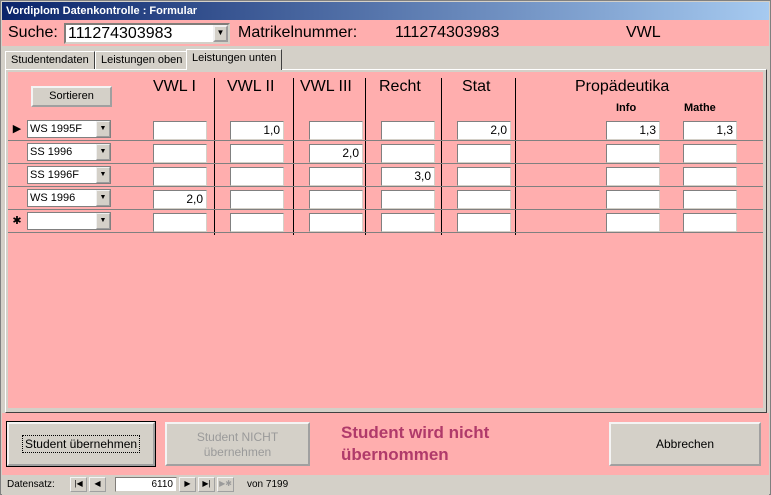  Describe the element at coordinates (54, 175) in the screenshot. I see `semester-value: SS 1996F` at that location.